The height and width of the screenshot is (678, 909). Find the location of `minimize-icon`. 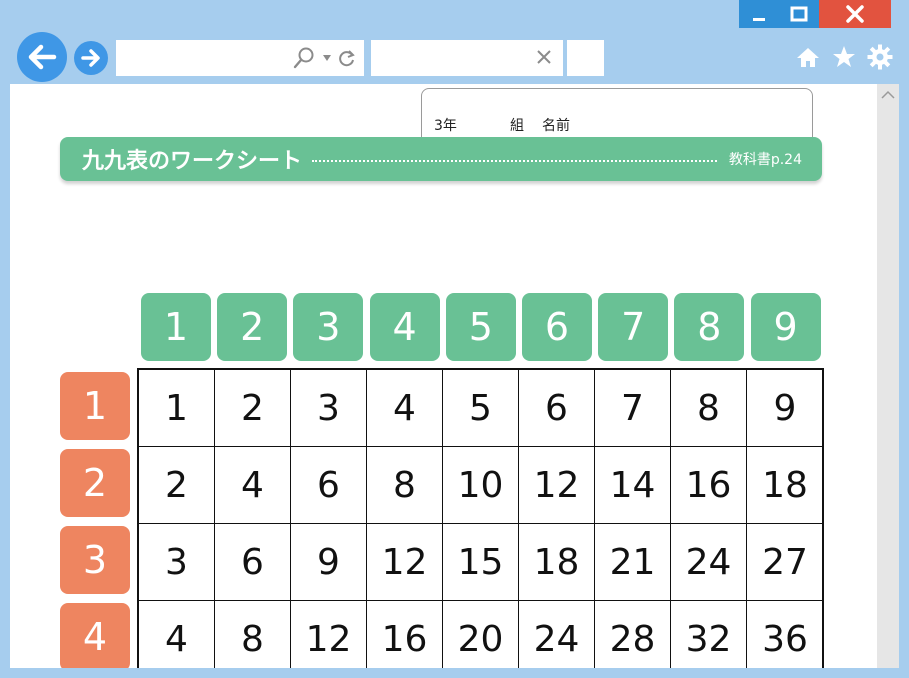

minimize-icon is located at coordinates (759, 19).